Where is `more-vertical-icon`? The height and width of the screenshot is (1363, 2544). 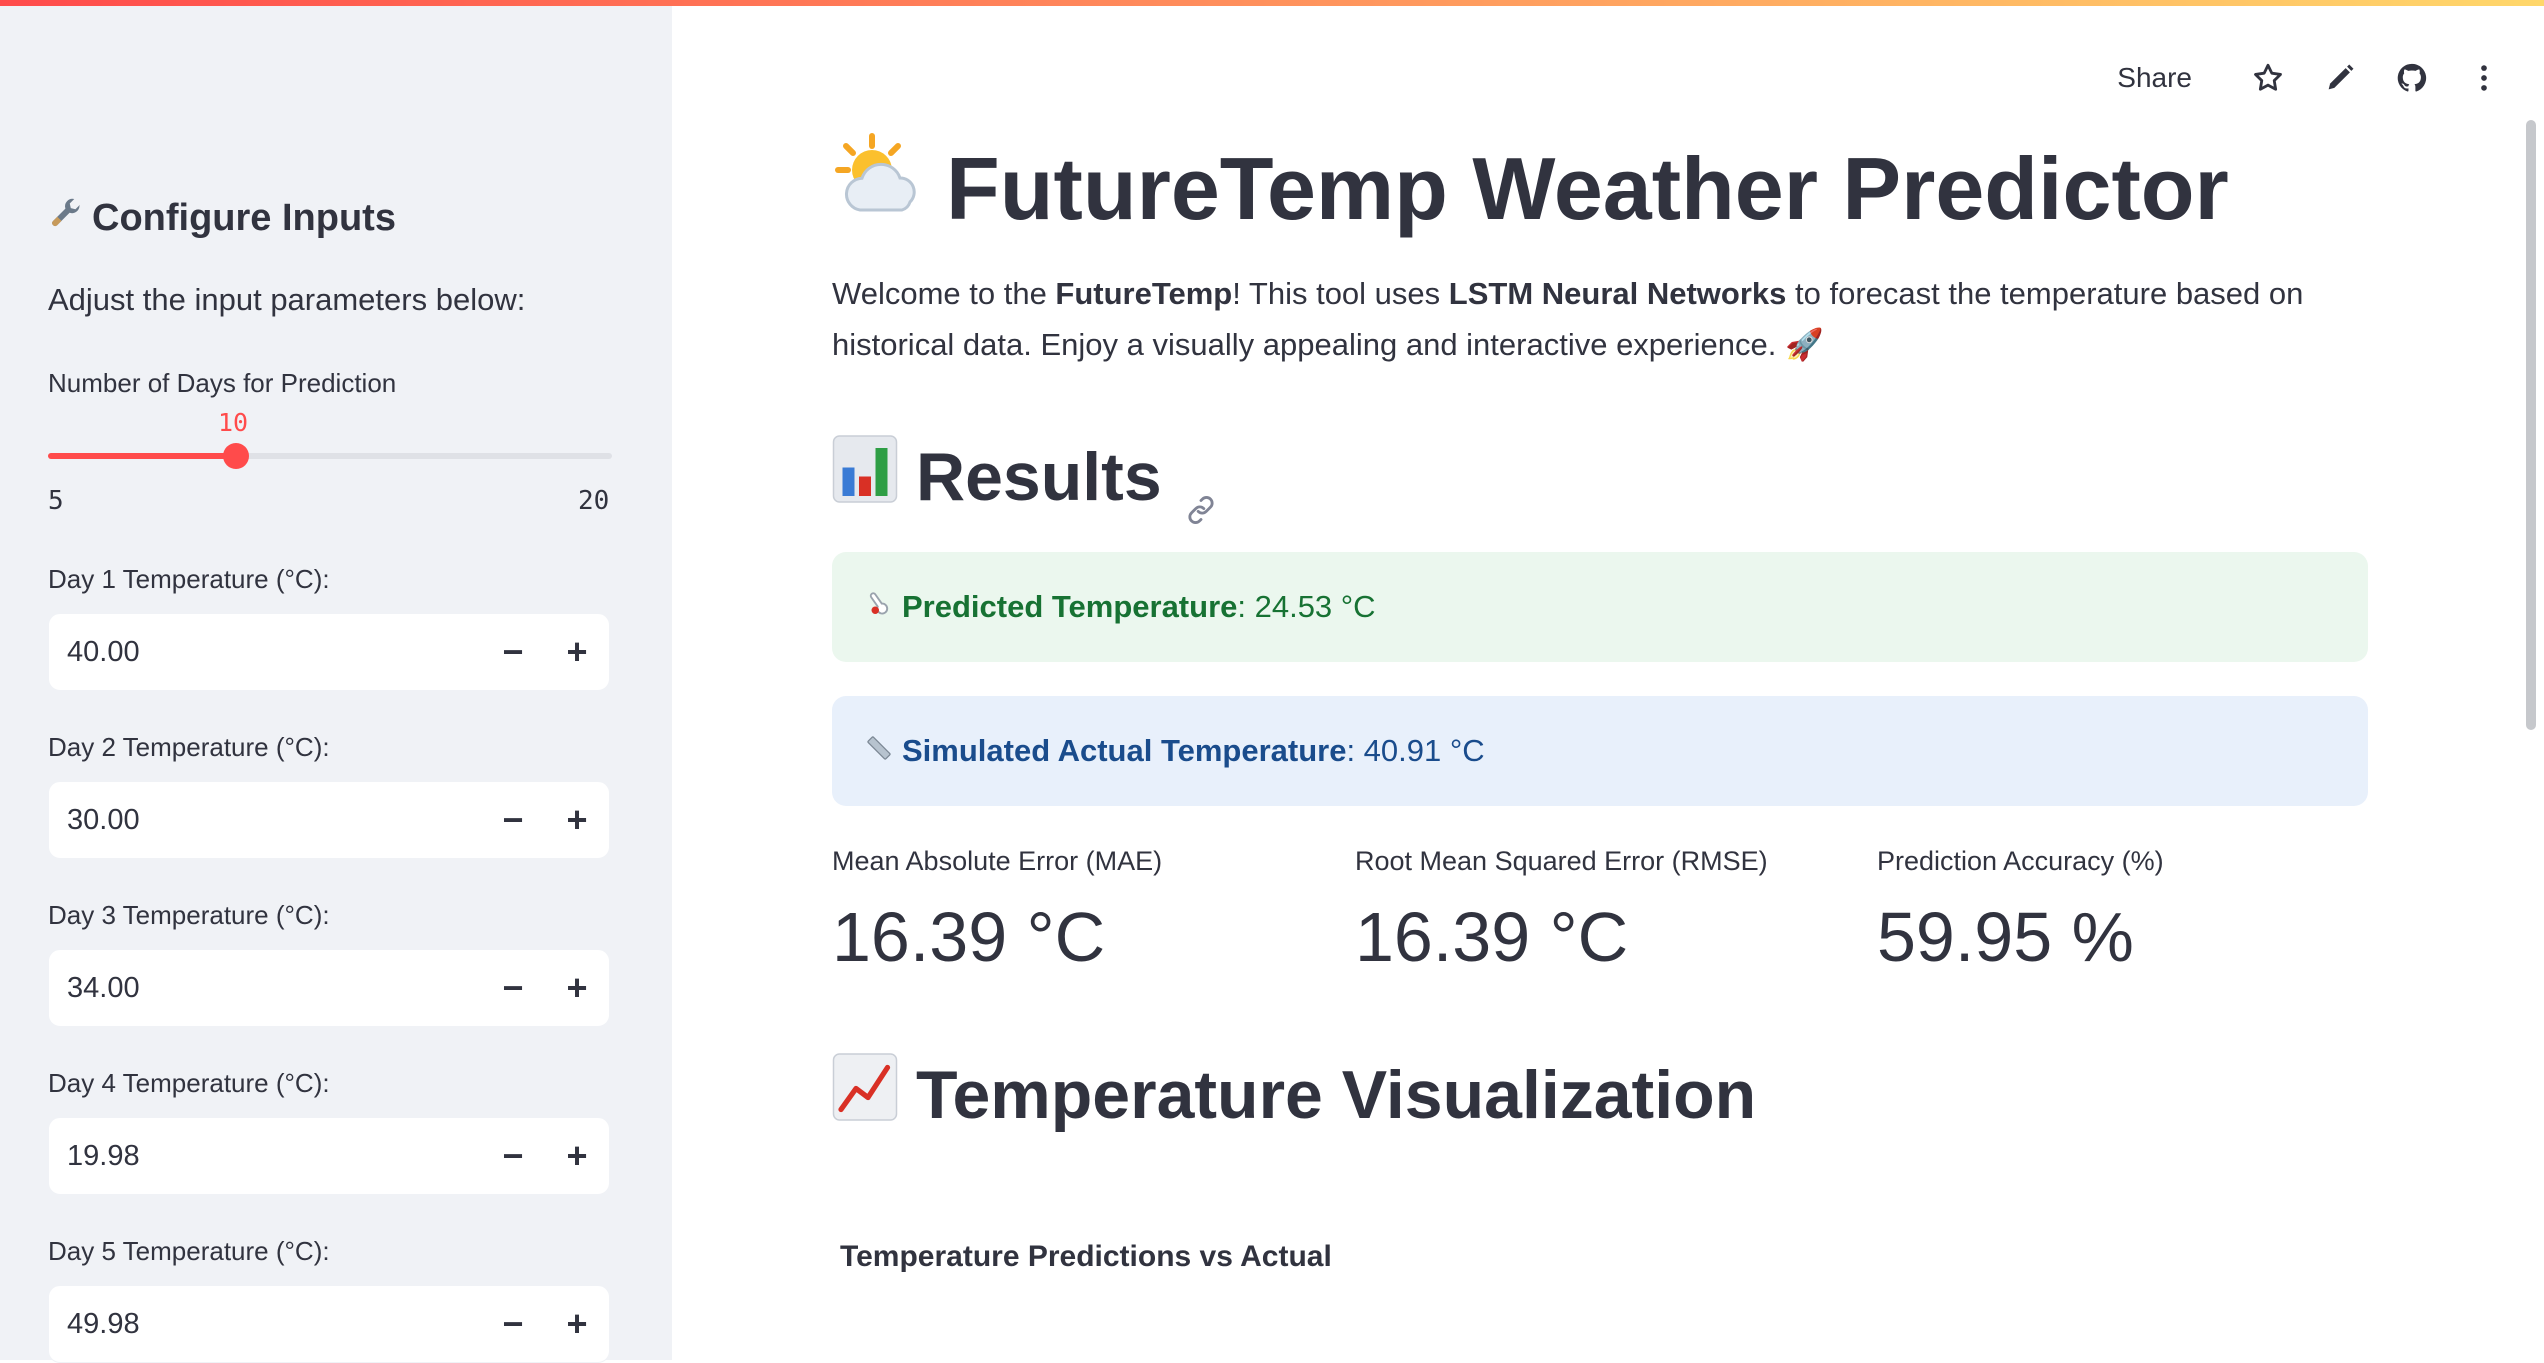 more-vertical-icon is located at coordinates (2484, 78).